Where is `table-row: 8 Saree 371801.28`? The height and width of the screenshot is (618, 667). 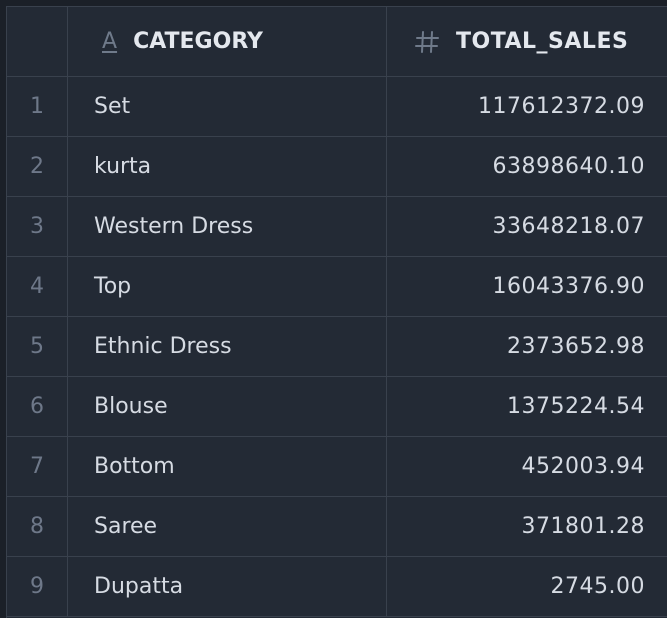
table-row: 8 Saree 371801.28 is located at coordinates (337, 527).